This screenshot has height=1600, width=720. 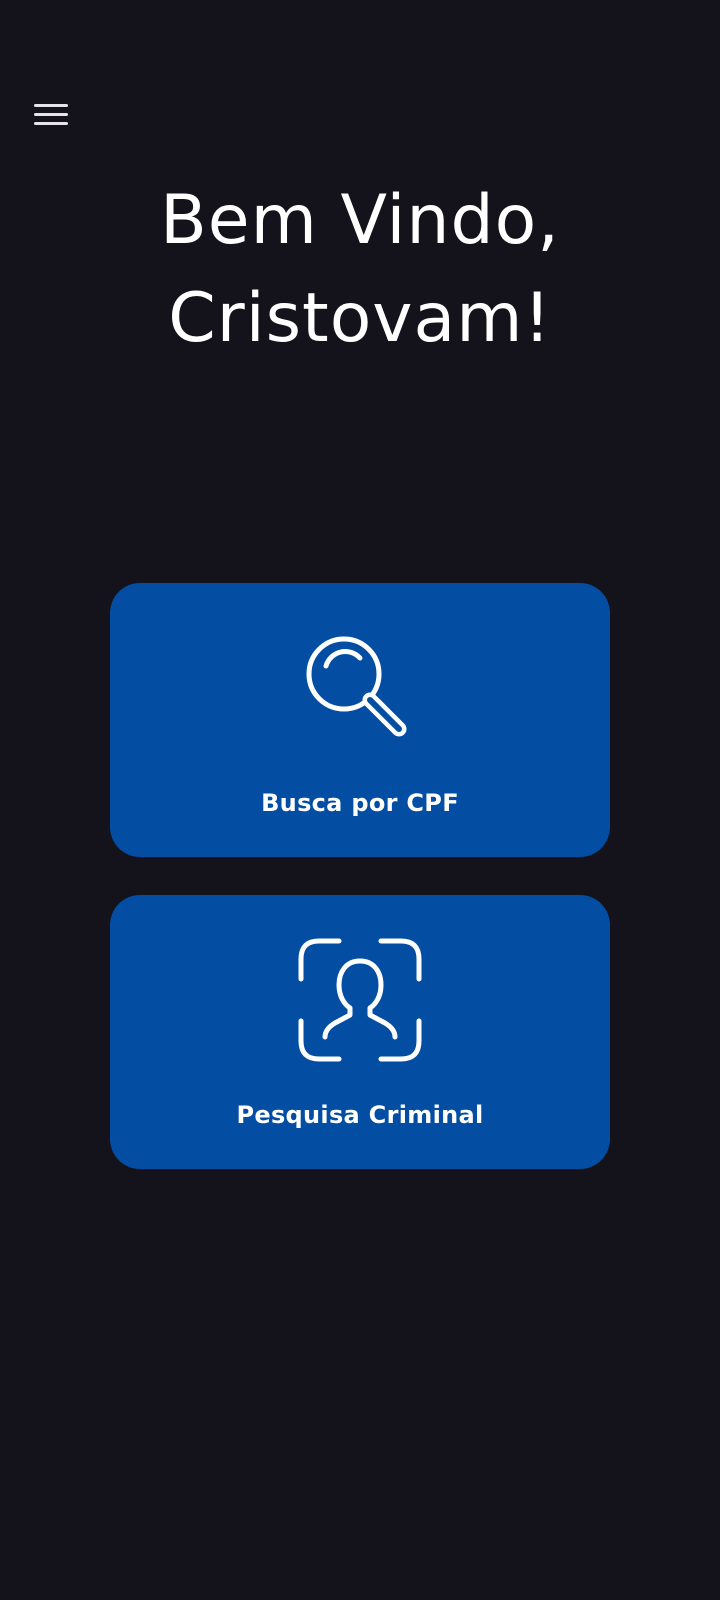 What do you see at coordinates (360, 318) in the screenshot?
I see `user-name: Cristovam!` at bounding box center [360, 318].